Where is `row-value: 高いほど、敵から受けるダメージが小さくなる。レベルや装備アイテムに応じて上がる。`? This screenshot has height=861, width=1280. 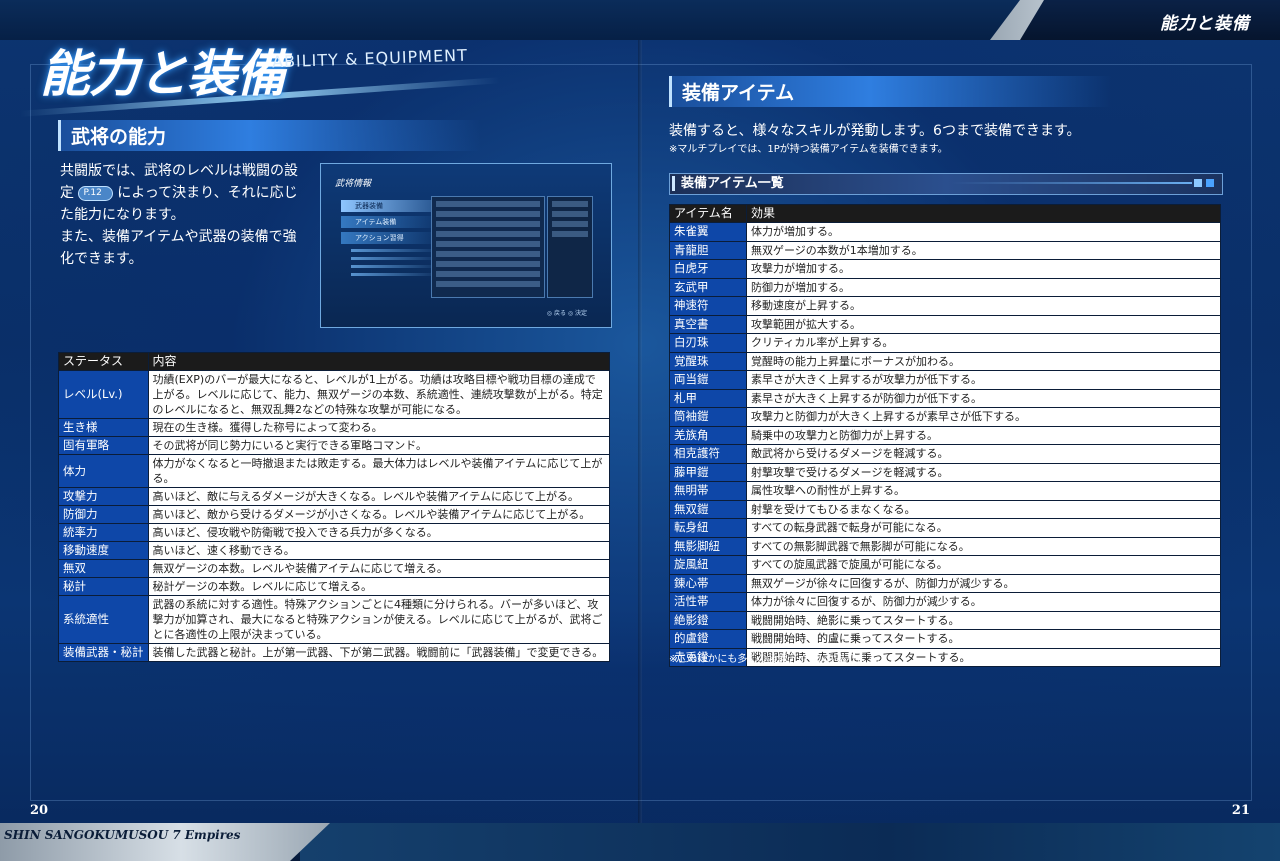
row-value: 高いほど、敵から受けるダメージが小さくなる。レベルや装備アイテムに応じて上がる。 is located at coordinates (378, 514).